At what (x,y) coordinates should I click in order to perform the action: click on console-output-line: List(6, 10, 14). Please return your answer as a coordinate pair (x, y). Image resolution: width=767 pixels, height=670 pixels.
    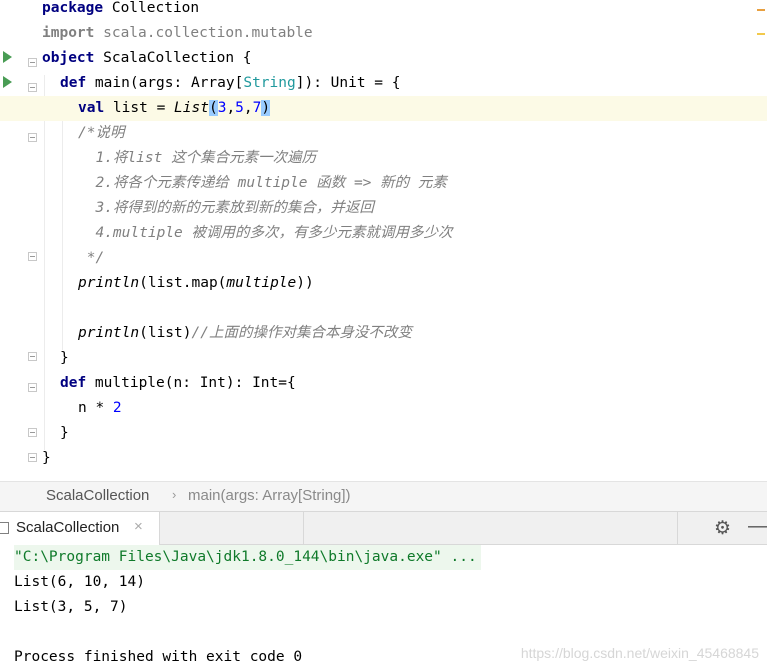
    Looking at the image, I should click on (79, 582).